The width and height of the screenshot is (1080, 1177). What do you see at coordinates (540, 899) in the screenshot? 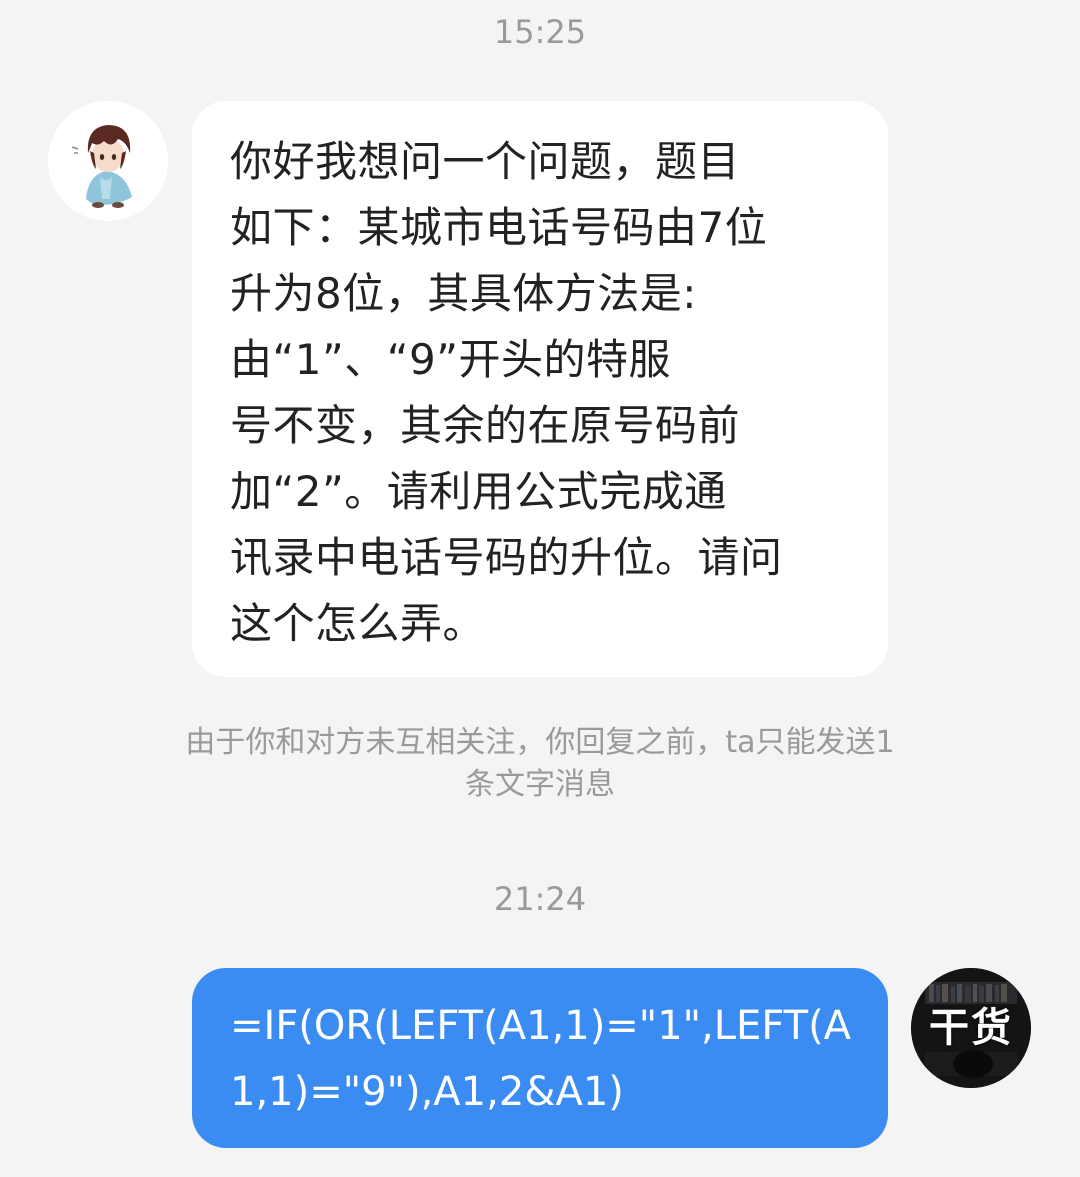
I see `timestamp: 21:24` at bounding box center [540, 899].